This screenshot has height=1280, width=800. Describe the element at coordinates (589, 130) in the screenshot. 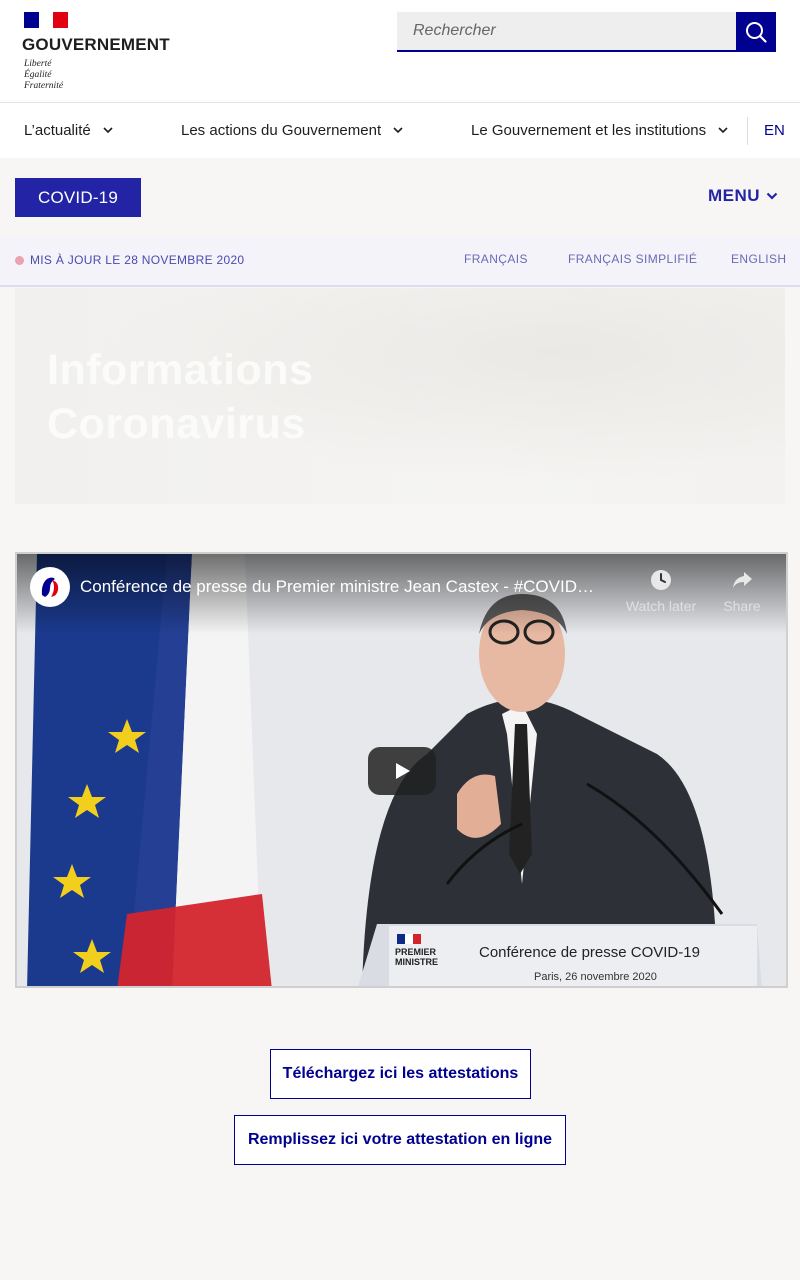

I see `nav-item-label: Le Gouvernement et les institutions` at that location.